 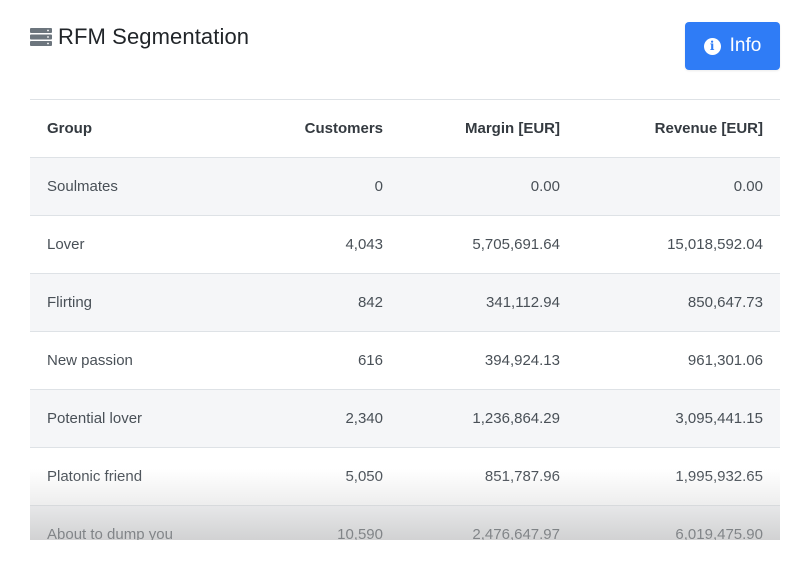 I want to click on cell-group: New passion, so click(x=130, y=360).